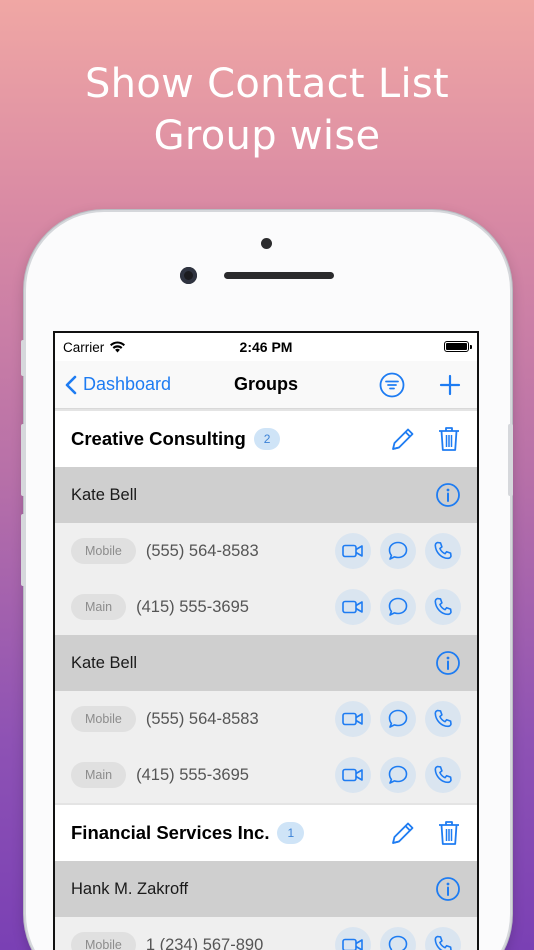 This screenshot has height=950, width=534. Describe the element at coordinates (510, 460) in the screenshot. I see `power-button` at that location.